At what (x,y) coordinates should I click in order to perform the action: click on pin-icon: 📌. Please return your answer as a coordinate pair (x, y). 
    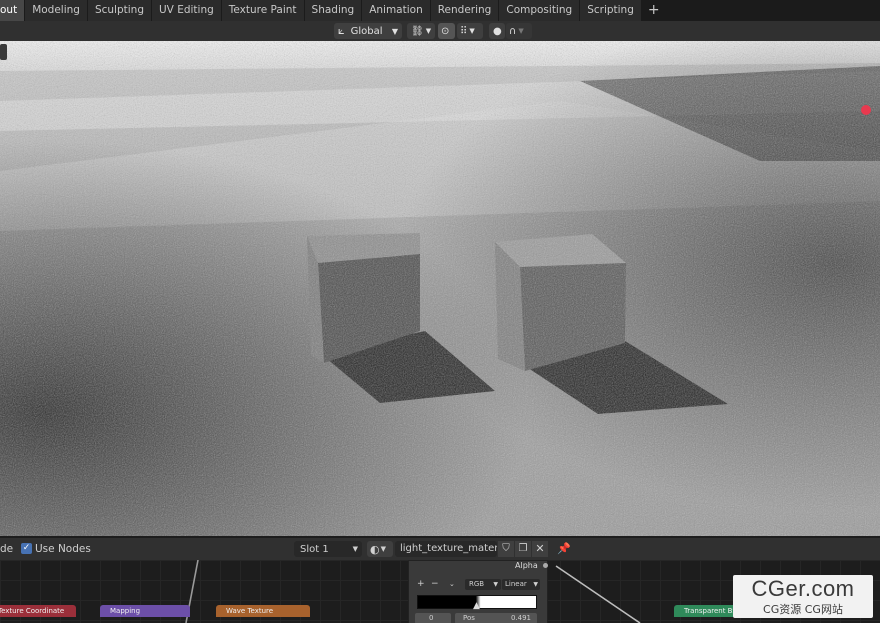
    Looking at the image, I should click on (564, 549).